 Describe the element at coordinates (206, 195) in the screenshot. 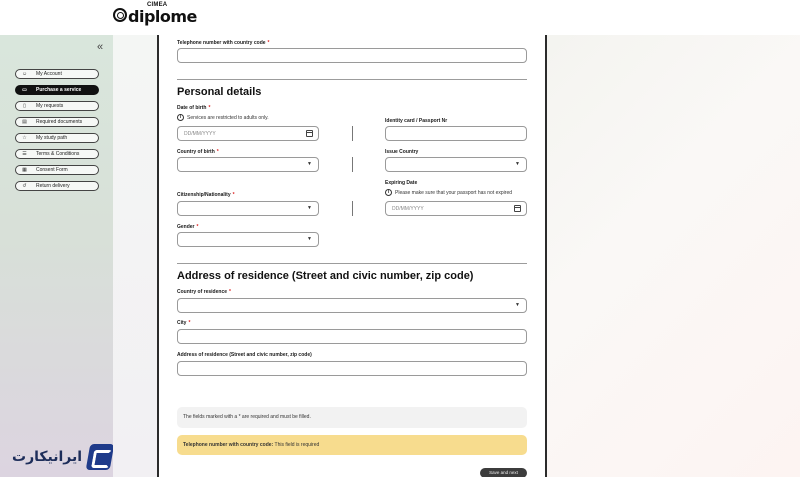

I see `citizenship-label: Citizenship/Nationality *` at that location.